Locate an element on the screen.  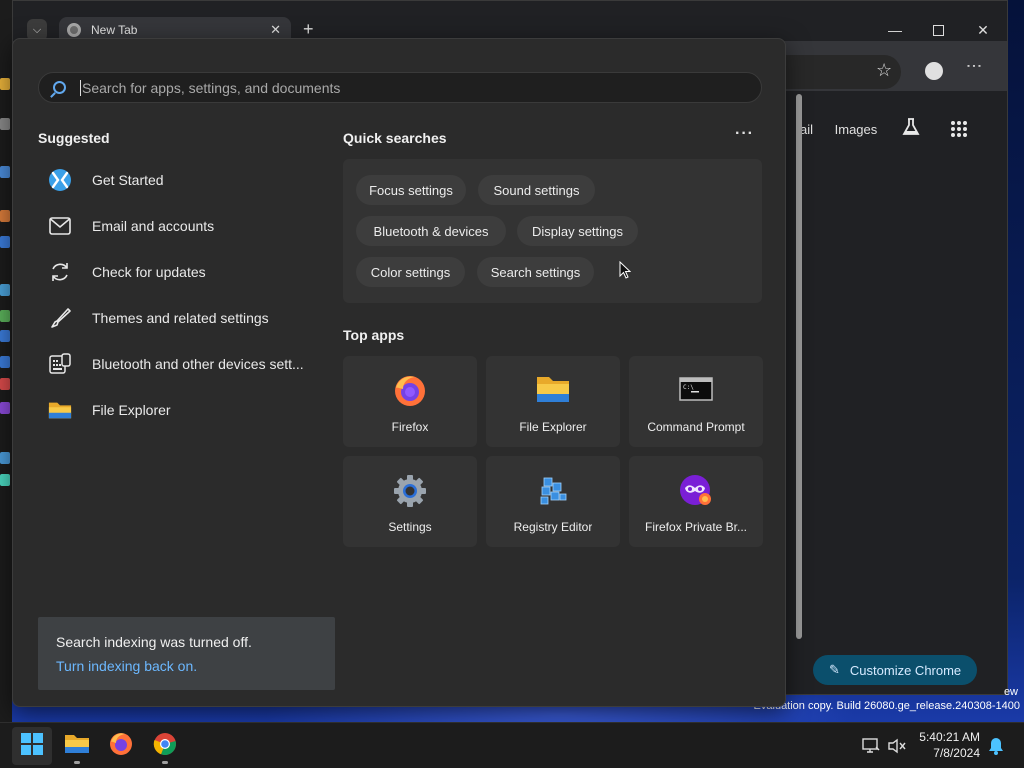
tab-title: New Tab is located at coordinates (114, 30).